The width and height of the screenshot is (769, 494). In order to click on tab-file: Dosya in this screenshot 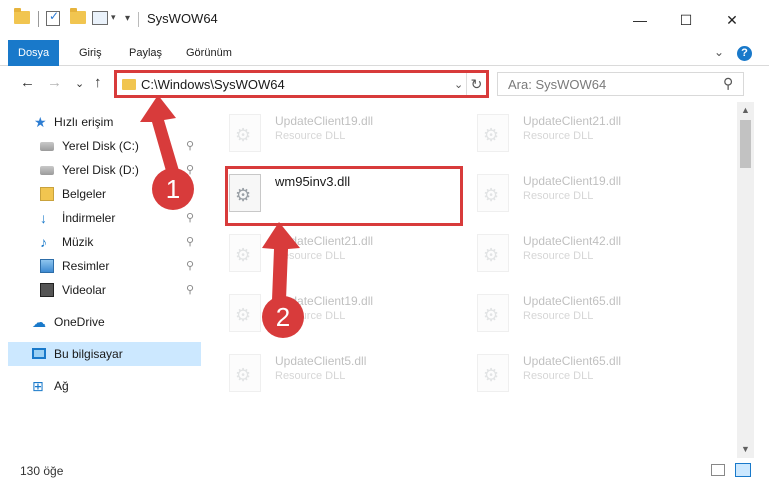, I will do `click(34, 53)`.